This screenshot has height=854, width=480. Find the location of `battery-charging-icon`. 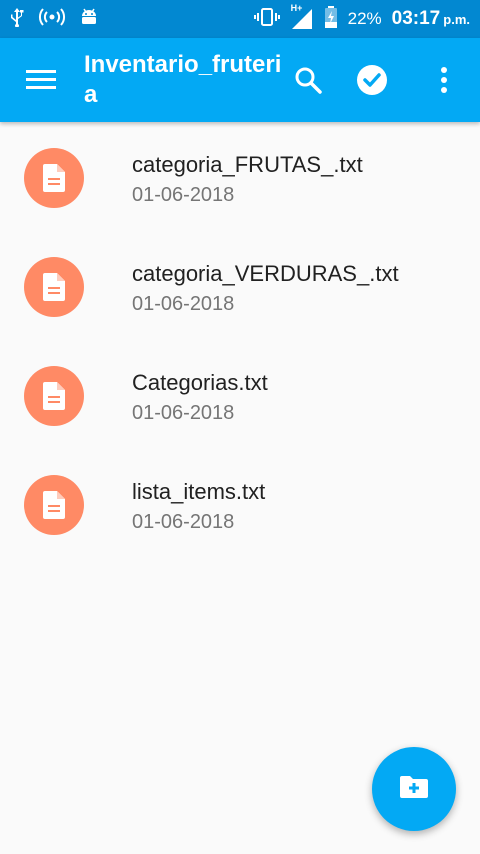

battery-charging-icon is located at coordinates (331, 19).